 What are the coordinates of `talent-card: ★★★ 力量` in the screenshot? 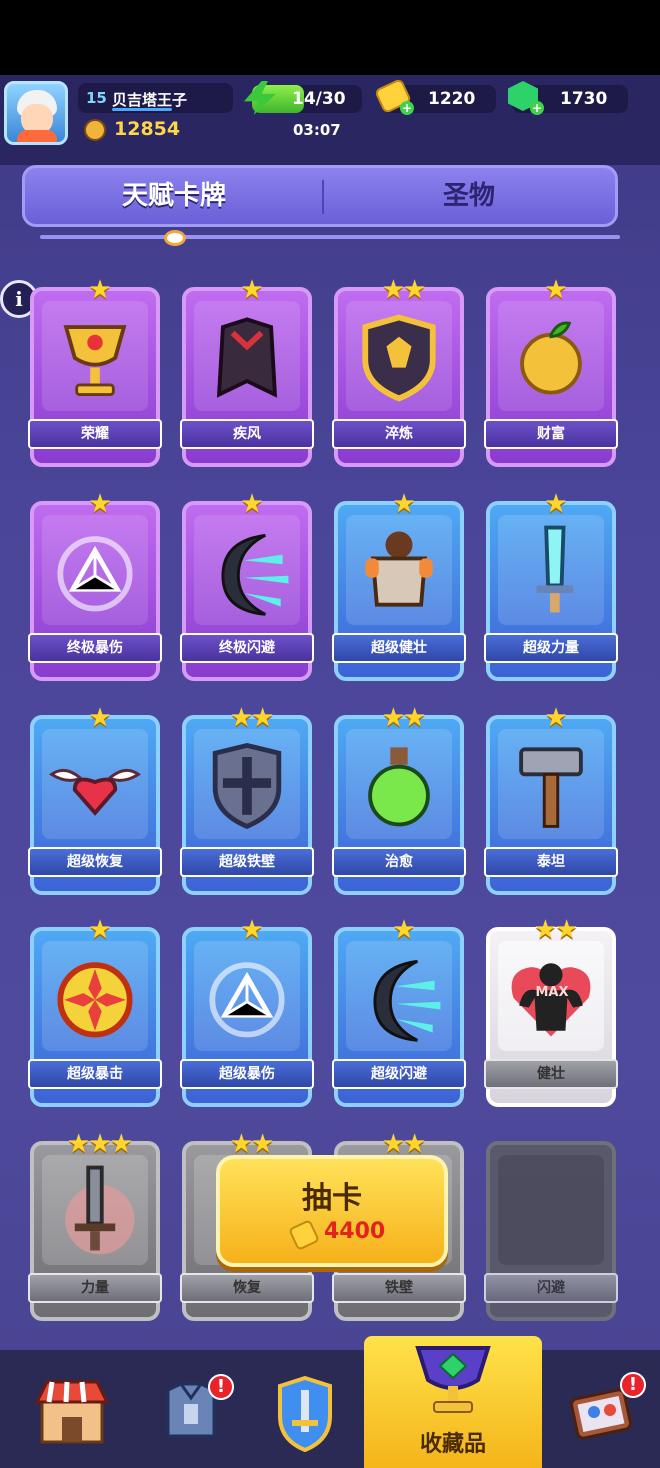 It's located at (95, 1226).